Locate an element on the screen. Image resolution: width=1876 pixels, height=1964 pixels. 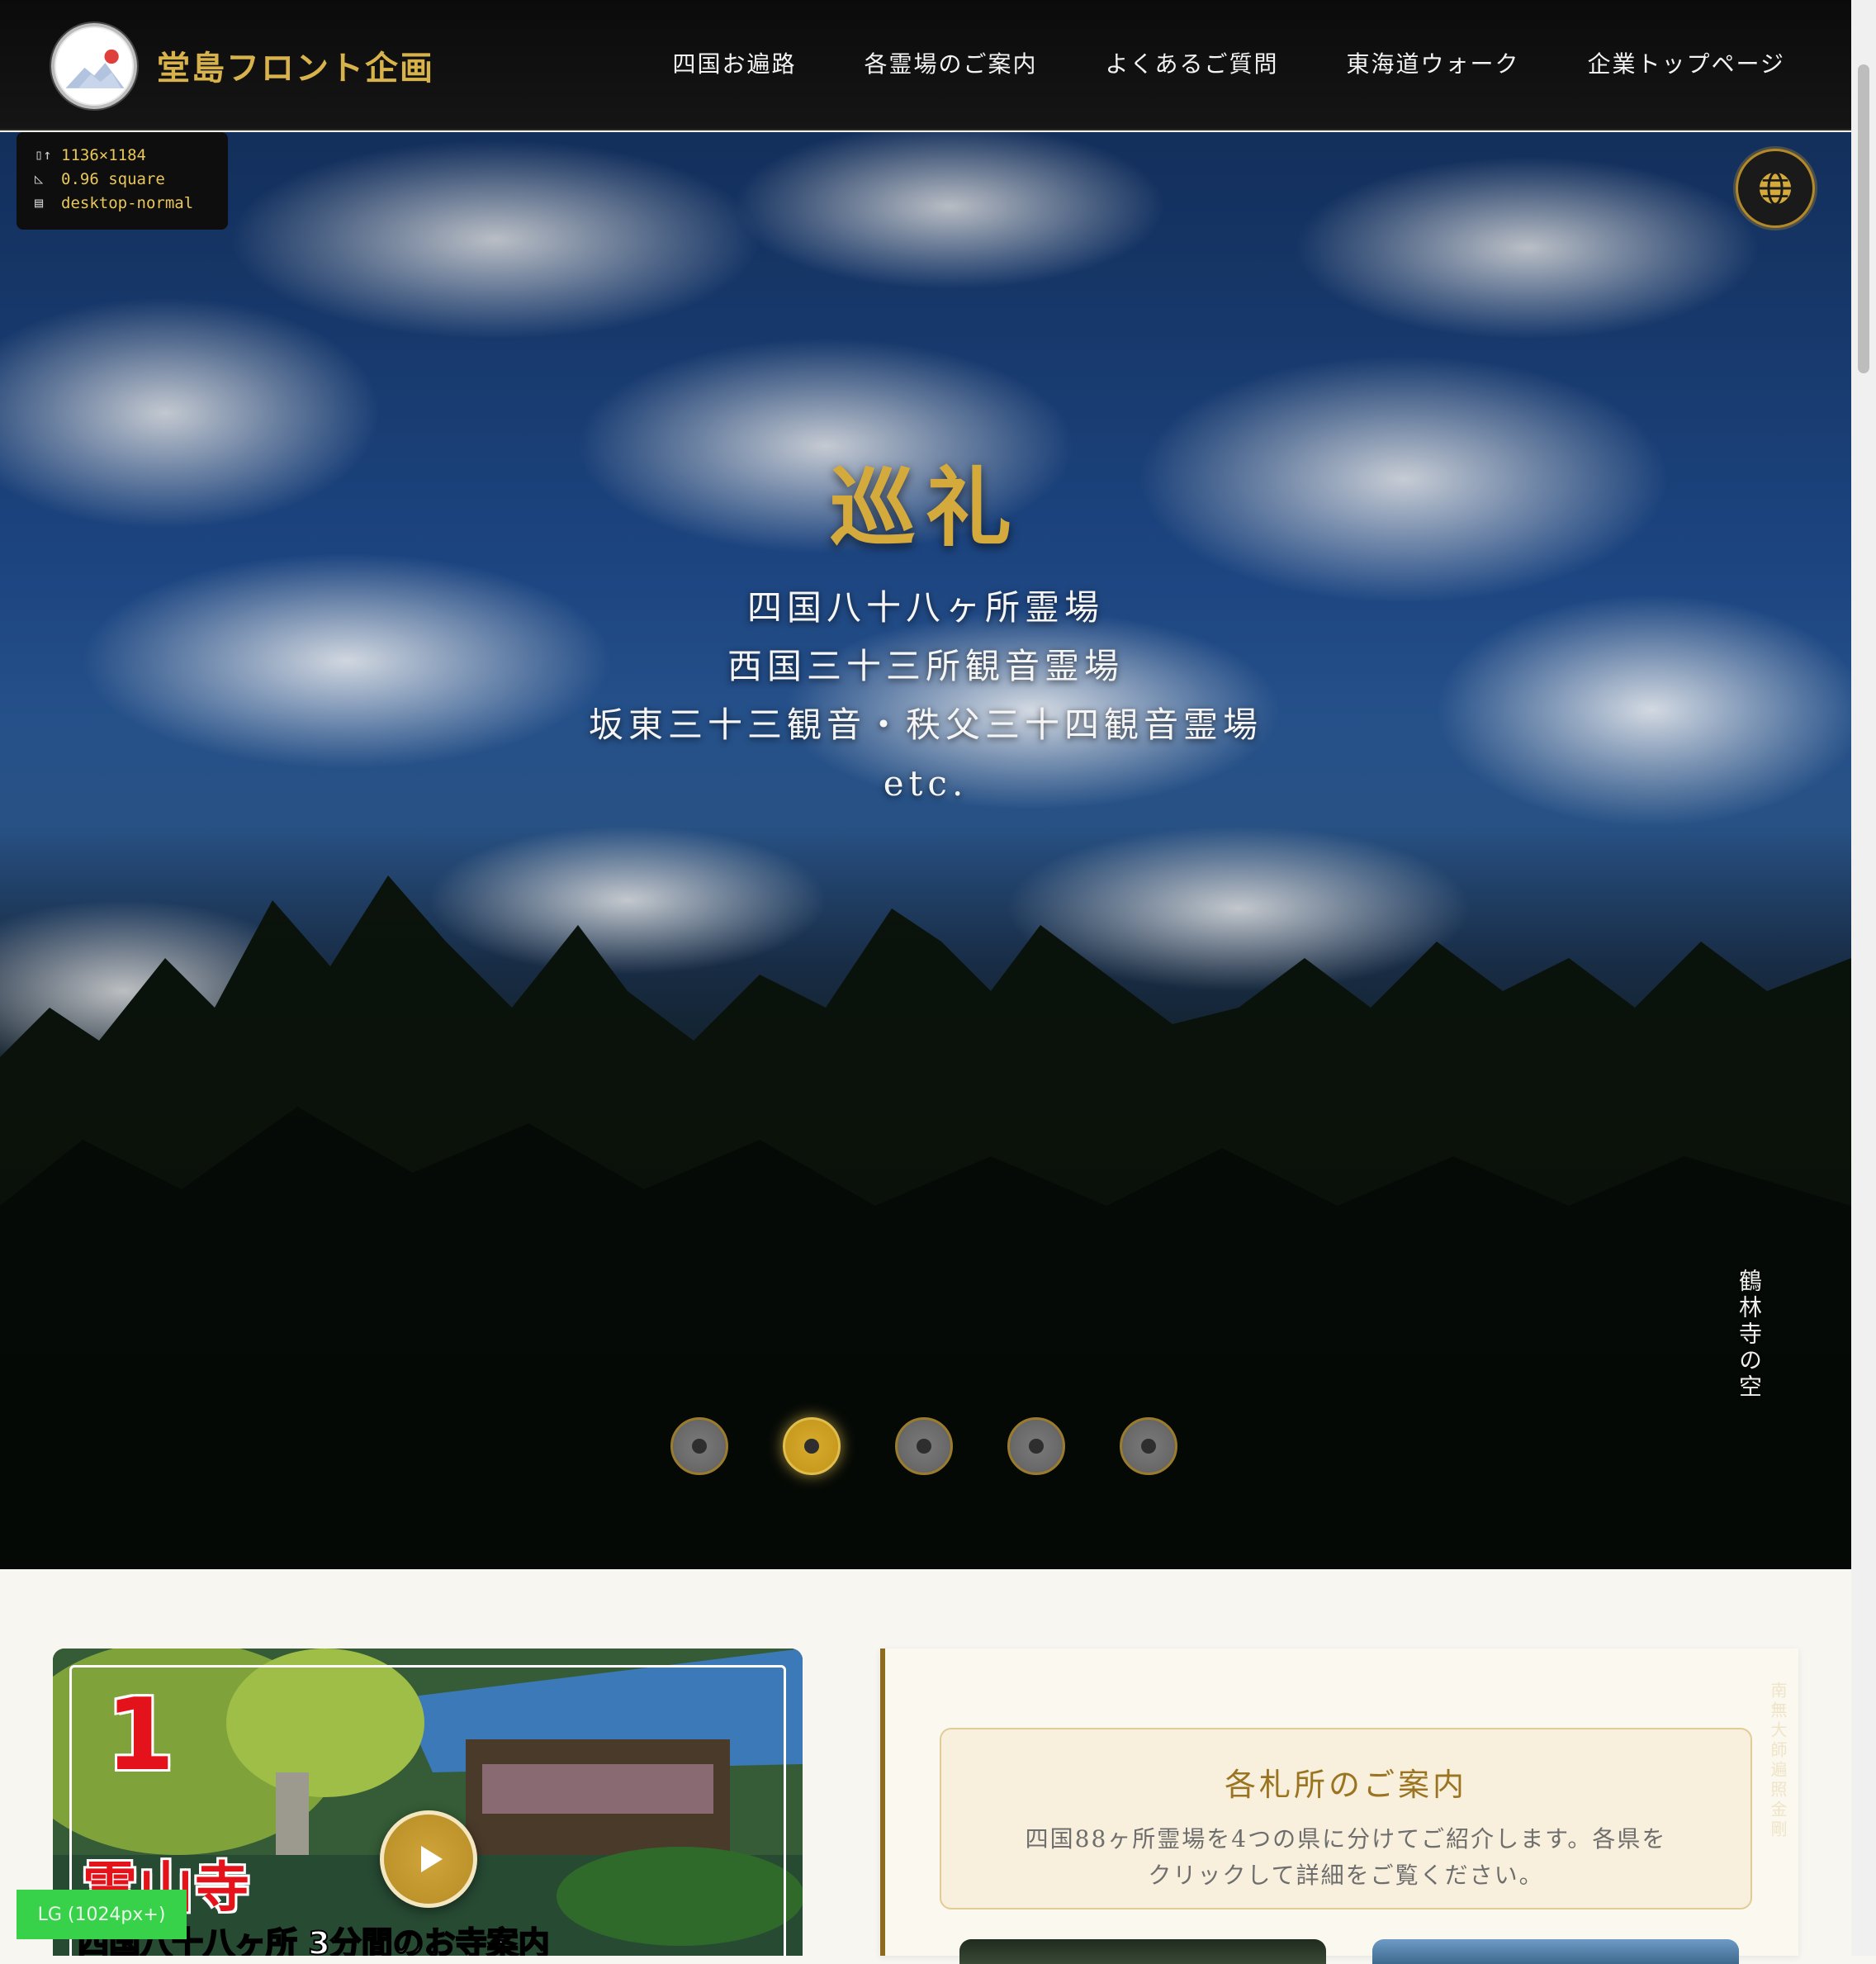
hero-line: 西国三十三所観音霊場 is located at coordinates (925, 666).